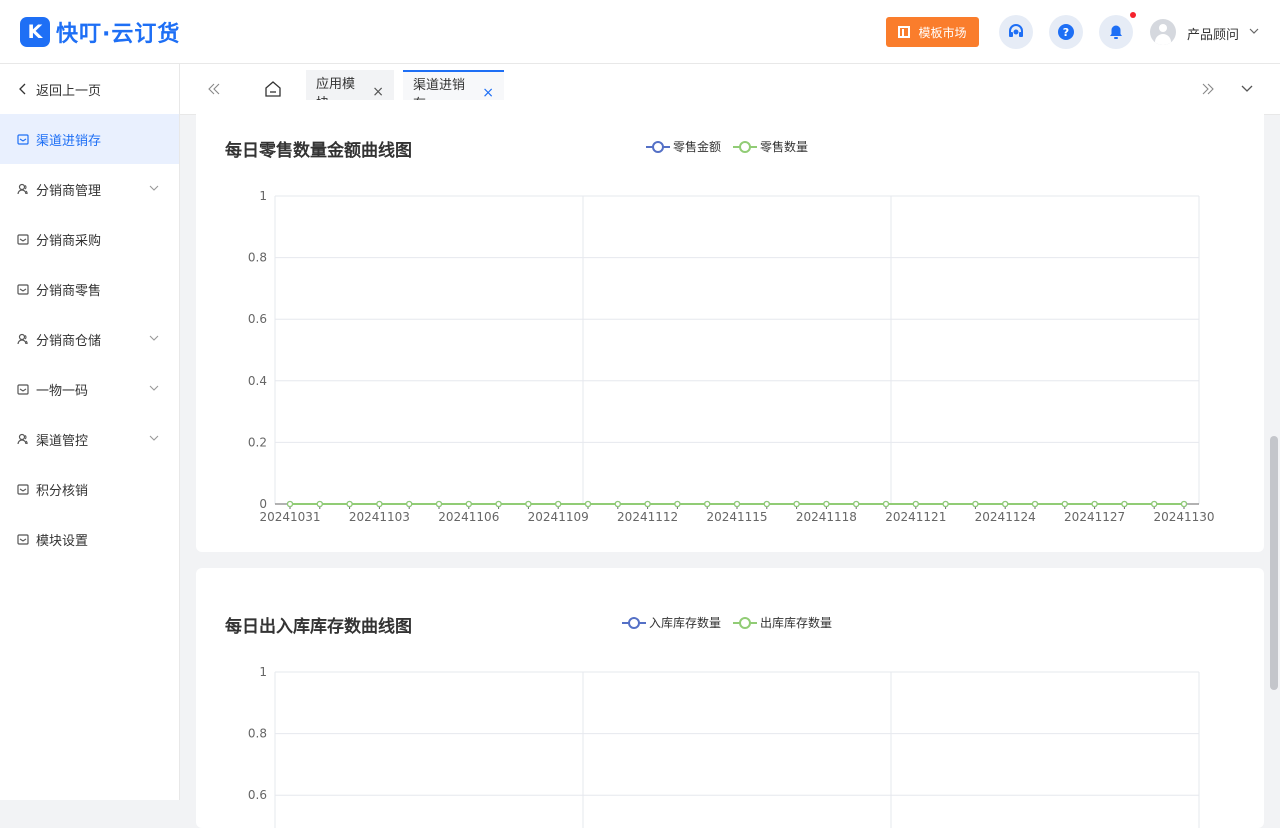 This screenshot has width=1280, height=828. I want to click on x-tick-label: 20241115, so click(736, 517).